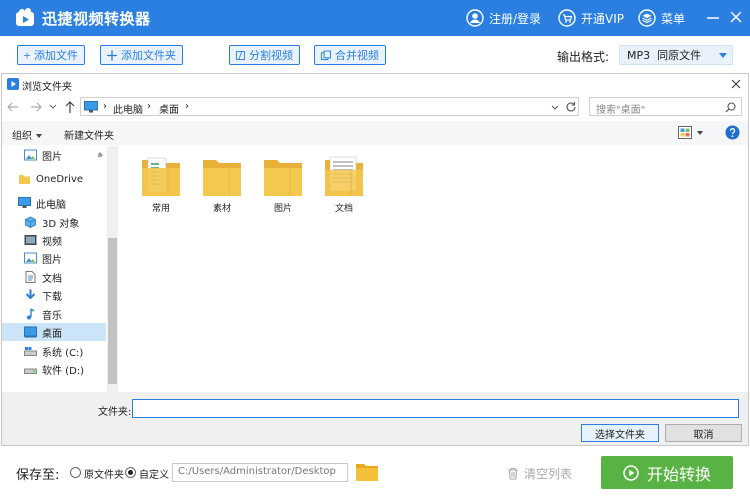 Image resolution: width=750 pixels, height=497 pixels. I want to click on cancel-button: 取消, so click(703, 433).